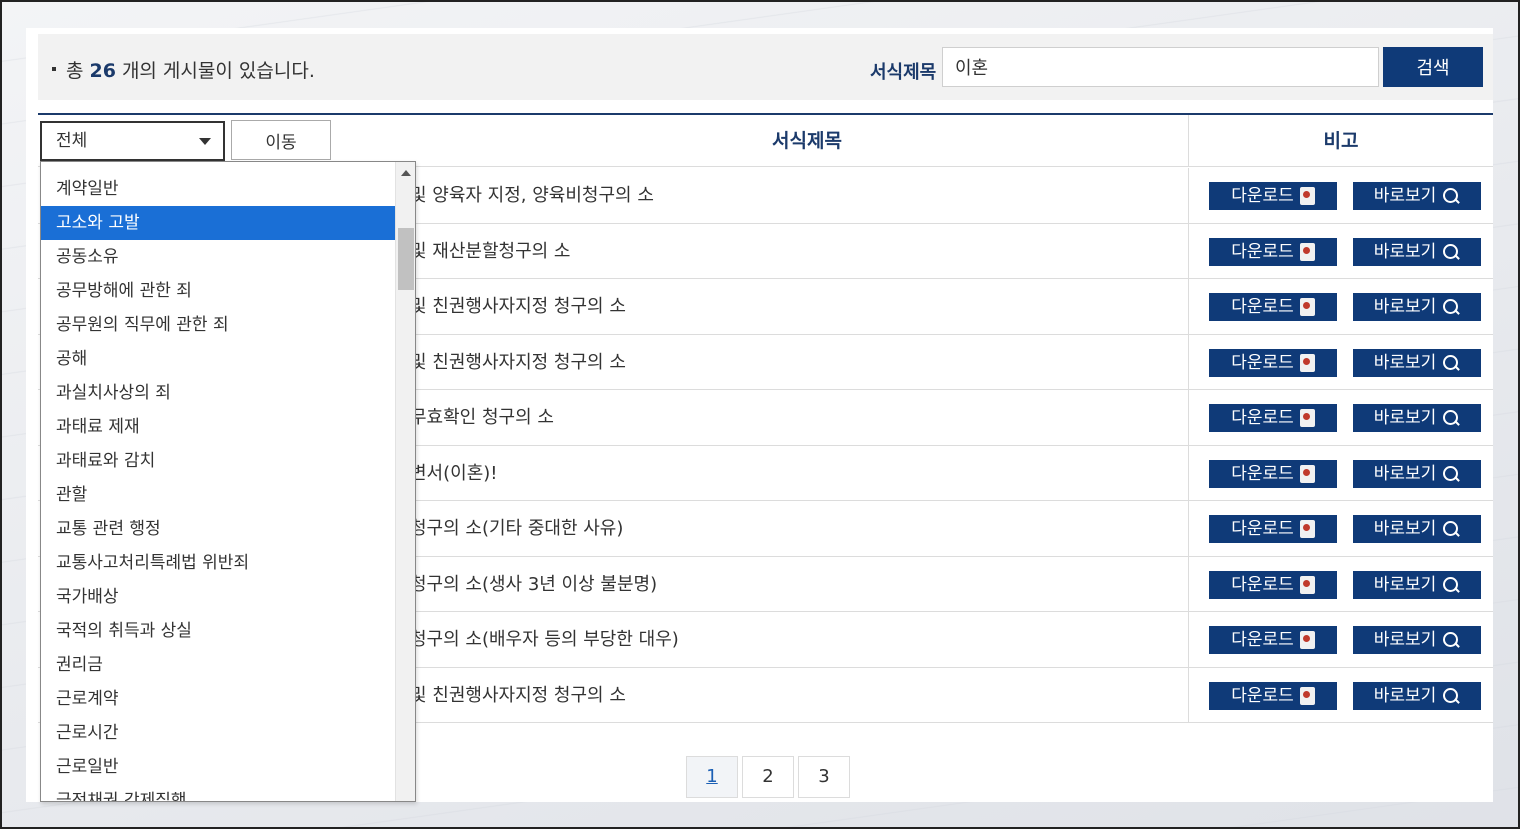  Describe the element at coordinates (218, 325) in the screenshot. I see `dropdown-option: 공무원의 직무에 관한 죄` at that location.